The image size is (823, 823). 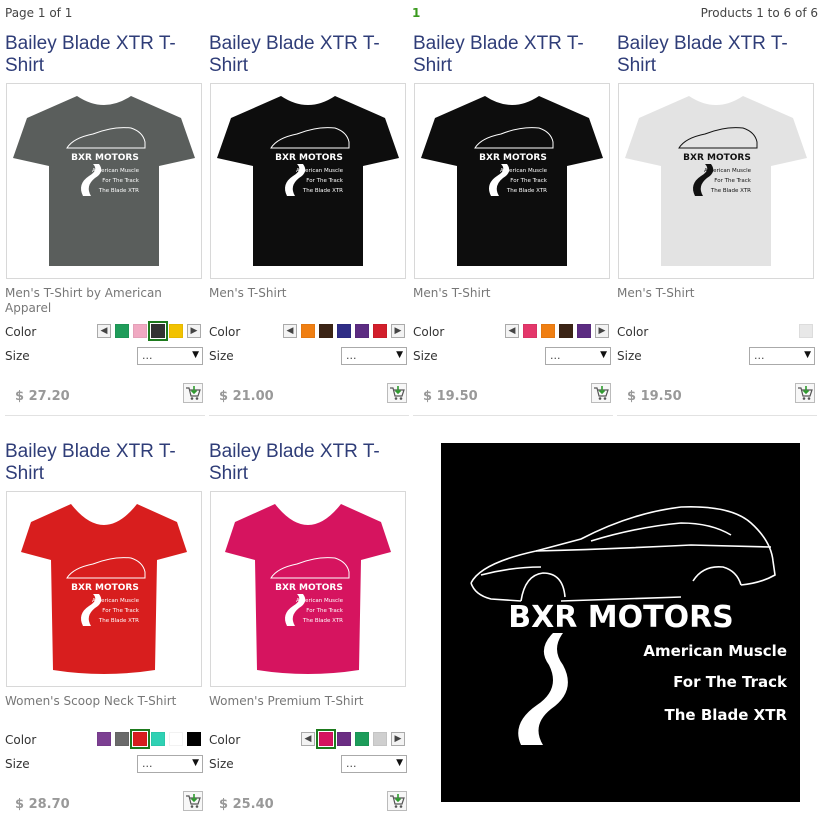 I want to click on product-price: $ 27.20, so click(x=42, y=396).